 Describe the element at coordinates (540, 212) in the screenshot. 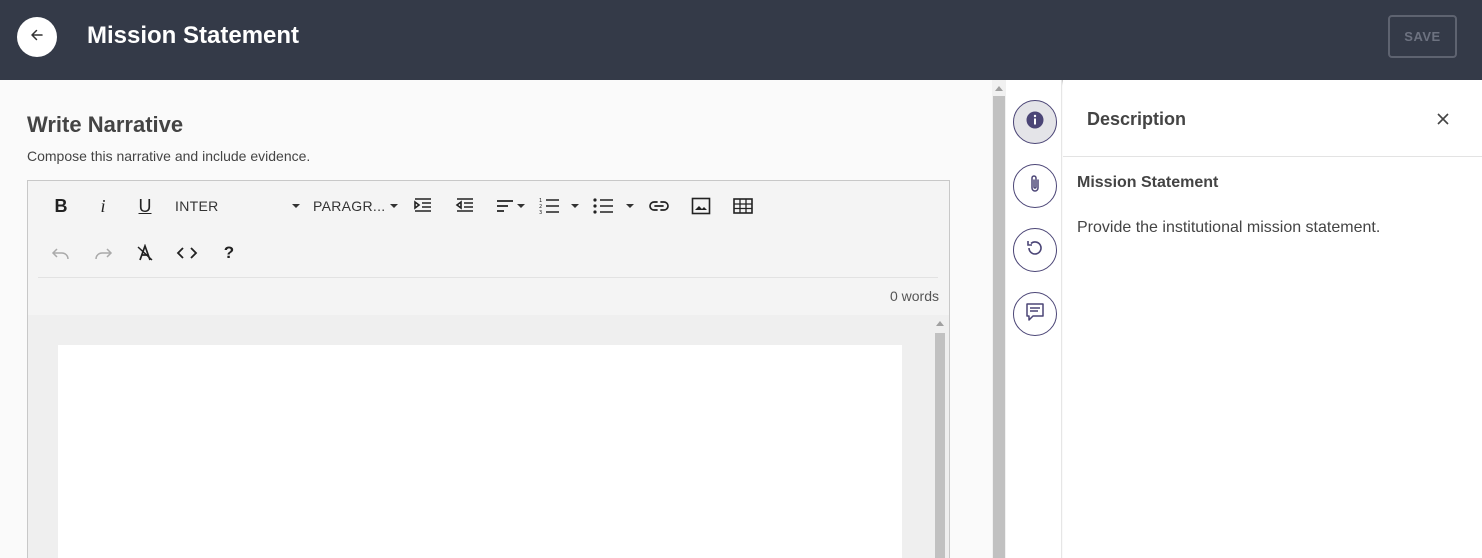

I see `svg-text: 3` at that location.